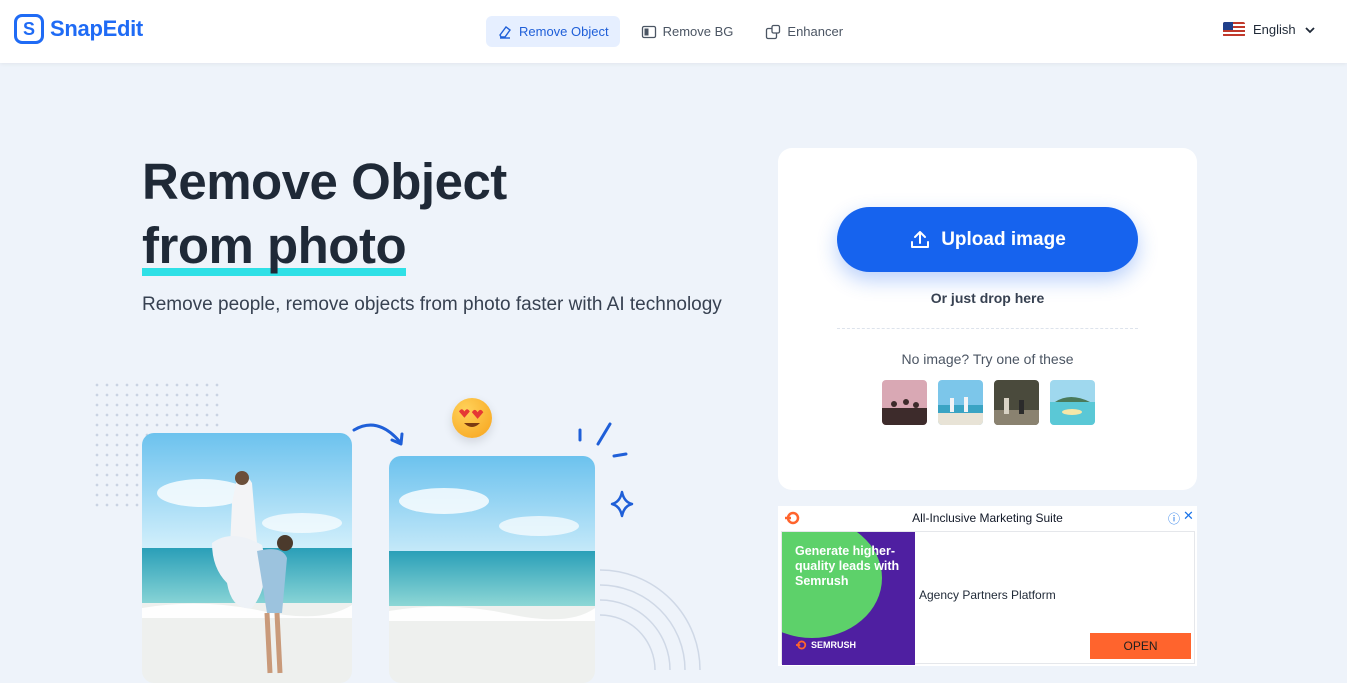 The width and height of the screenshot is (1347, 683). What do you see at coordinates (606, 470) in the screenshot?
I see `sparkle-icon` at bounding box center [606, 470].